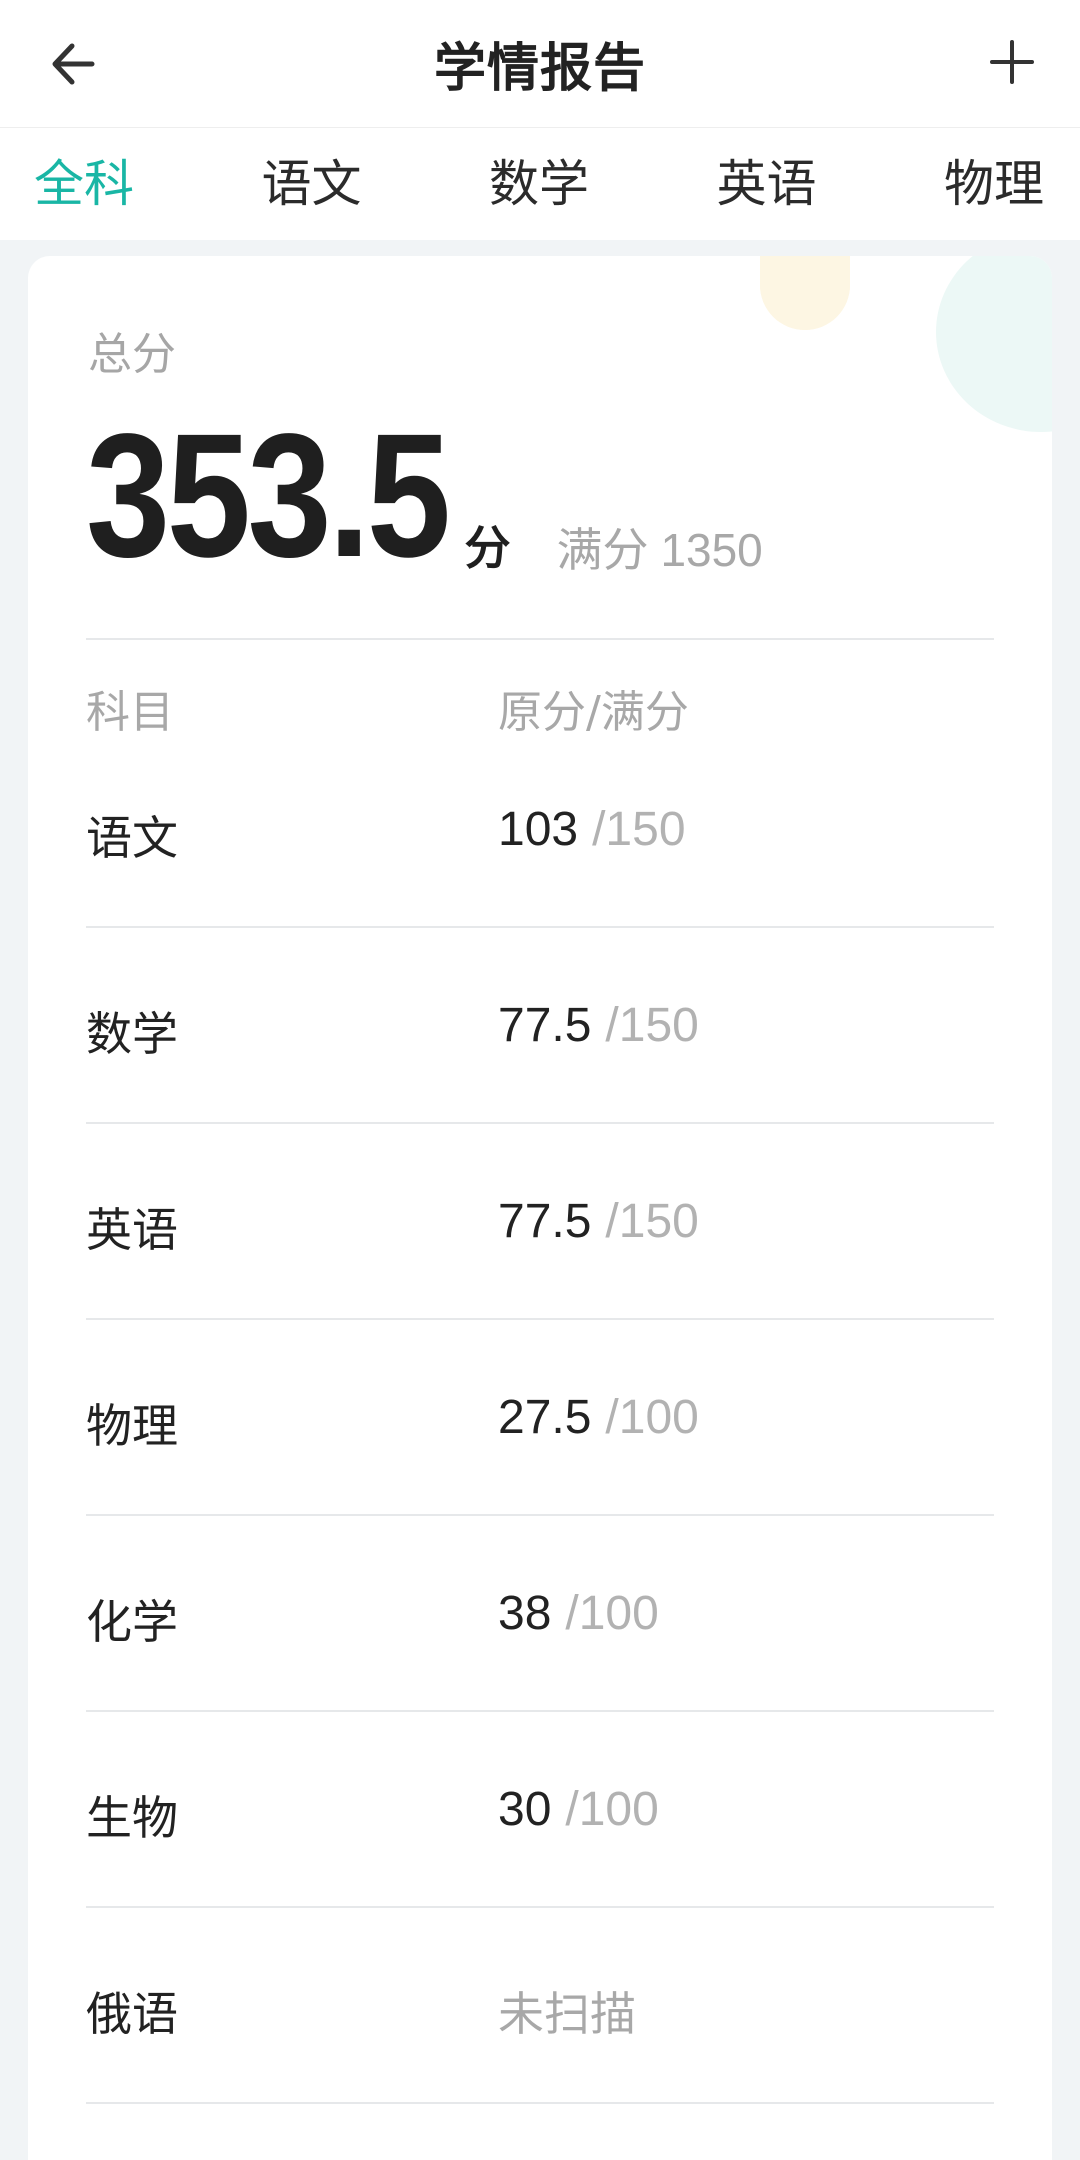 This screenshot has height=2160, width=1080. What do you see at coordinates (539, 69) in the screenshot?
I see `page-title: 学情报告` at bounding box center [539, 69].